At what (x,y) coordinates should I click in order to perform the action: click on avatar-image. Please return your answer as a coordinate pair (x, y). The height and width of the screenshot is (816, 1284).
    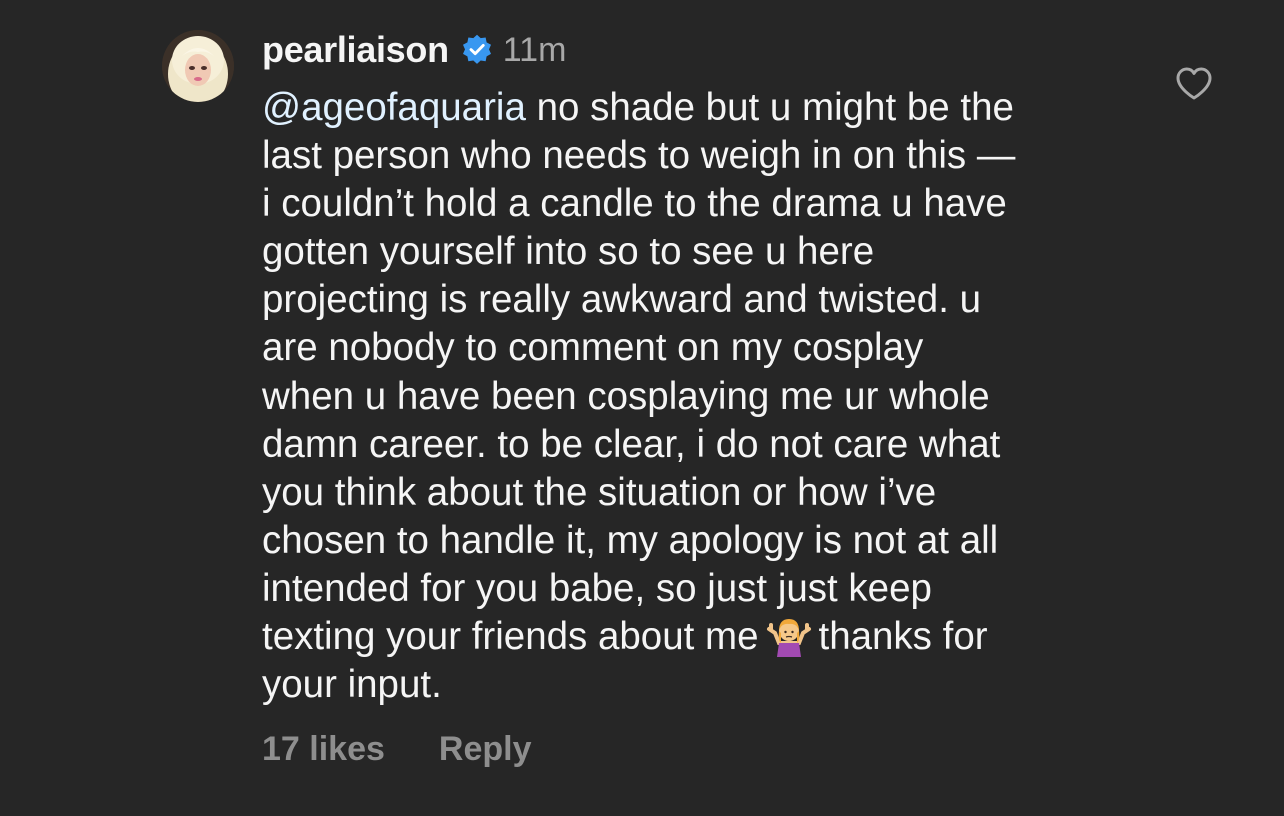
    Looking at the image, I should click on (198, 66).